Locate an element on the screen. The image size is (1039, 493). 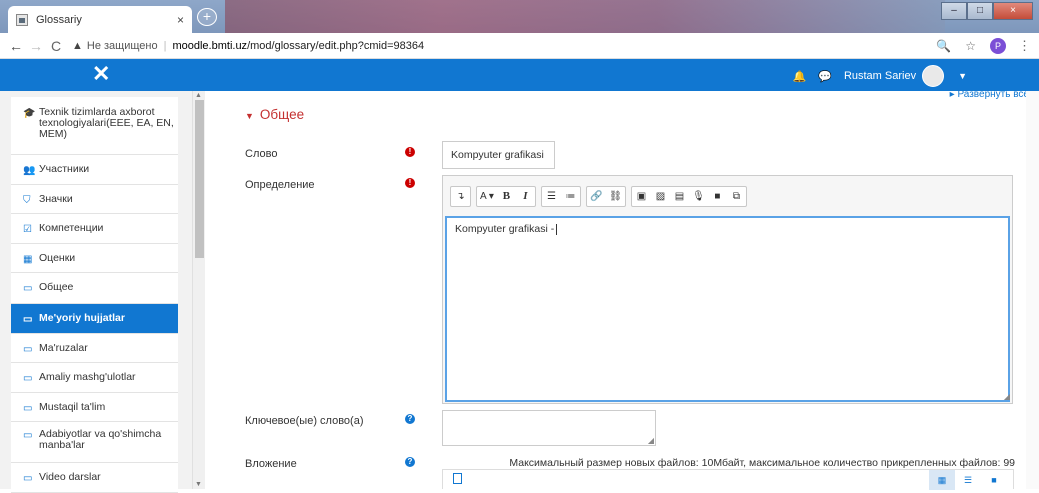
list-view-icon: ☰ is located at coordinates (968, 480).